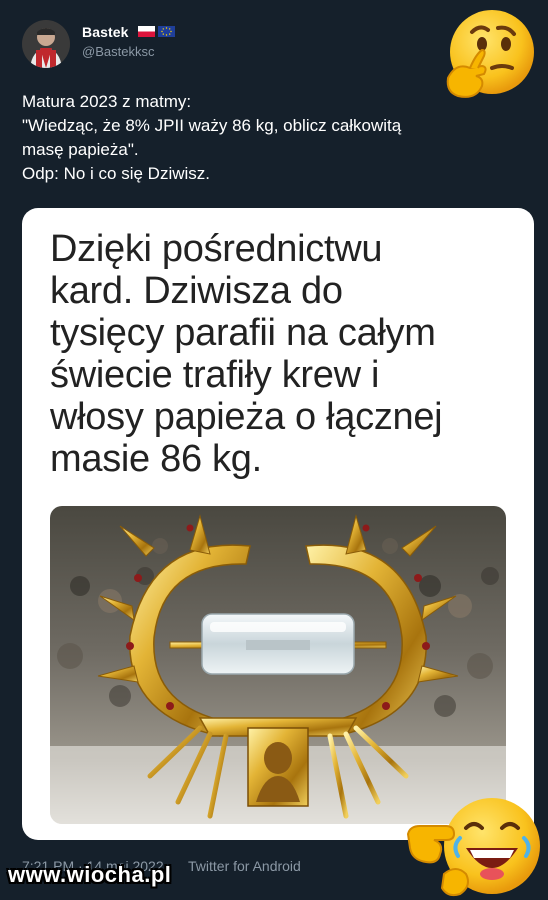 This screenshot has height=900, width=548. I want to click on card-caption-line: tysięcy parafii na całym, so click(243, 333).